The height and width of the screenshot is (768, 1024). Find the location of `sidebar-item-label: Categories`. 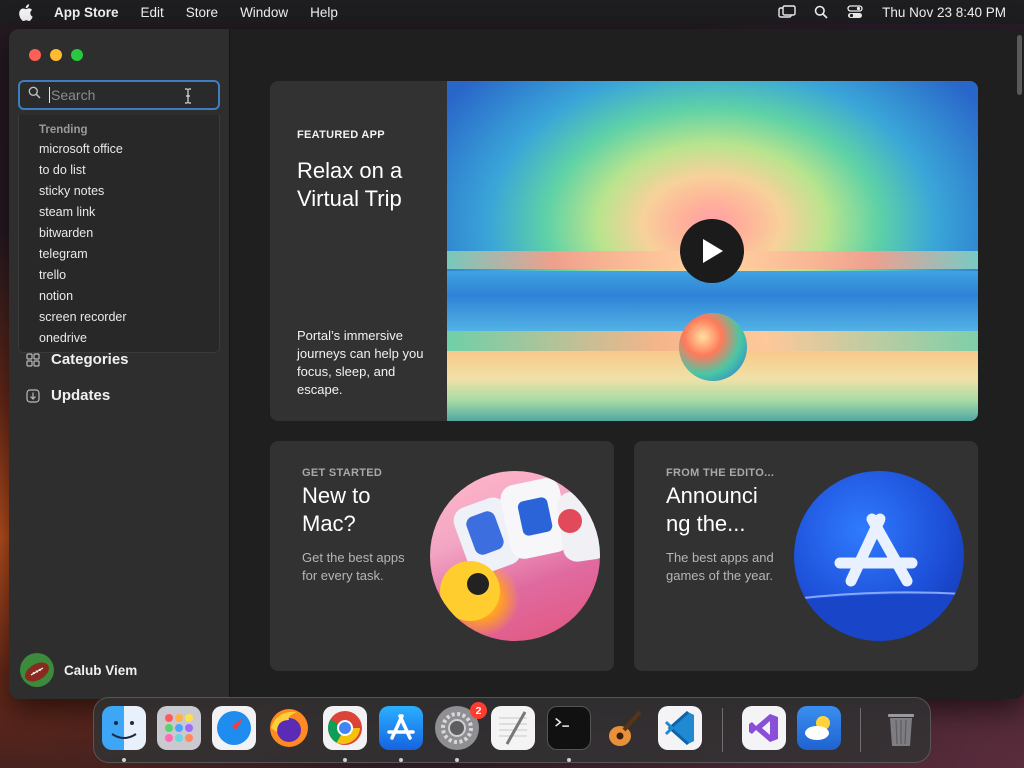

sidebar-item-label: Categories is located at coordinates (90, 359).